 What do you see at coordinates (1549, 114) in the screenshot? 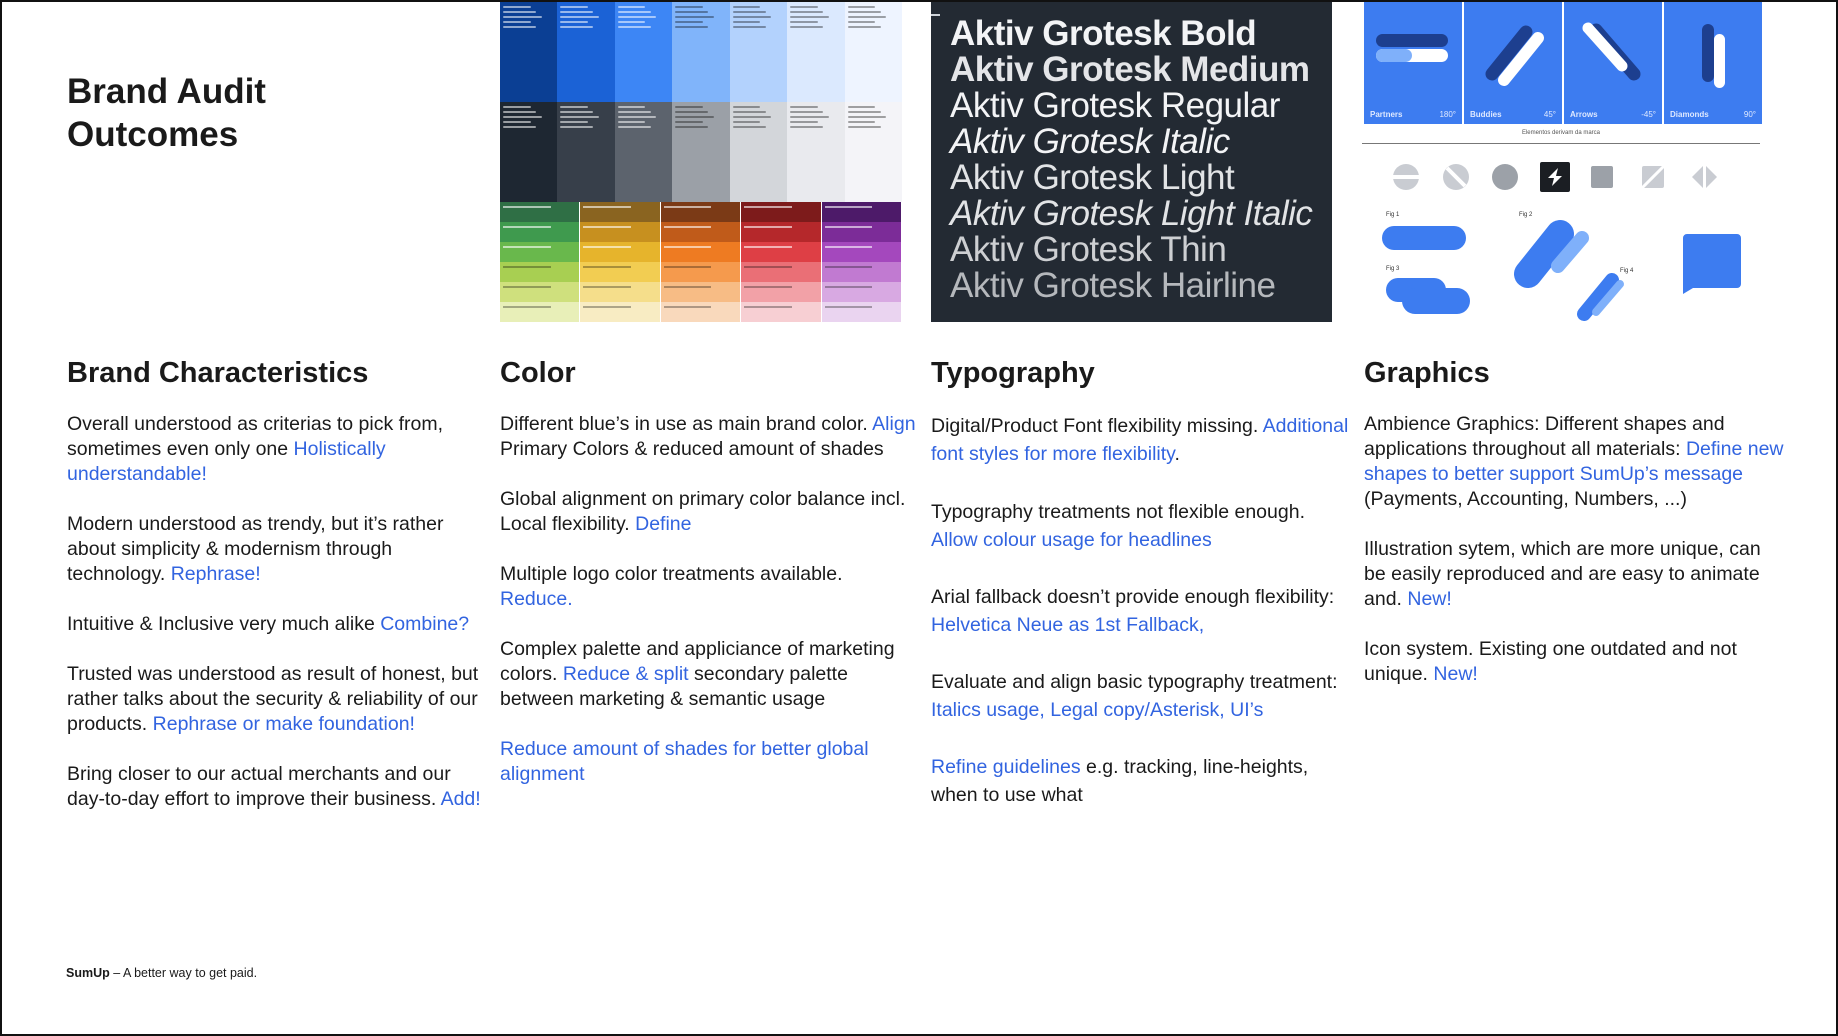
I see `tile-angle: 45°` at bounding box center [1549, 114].